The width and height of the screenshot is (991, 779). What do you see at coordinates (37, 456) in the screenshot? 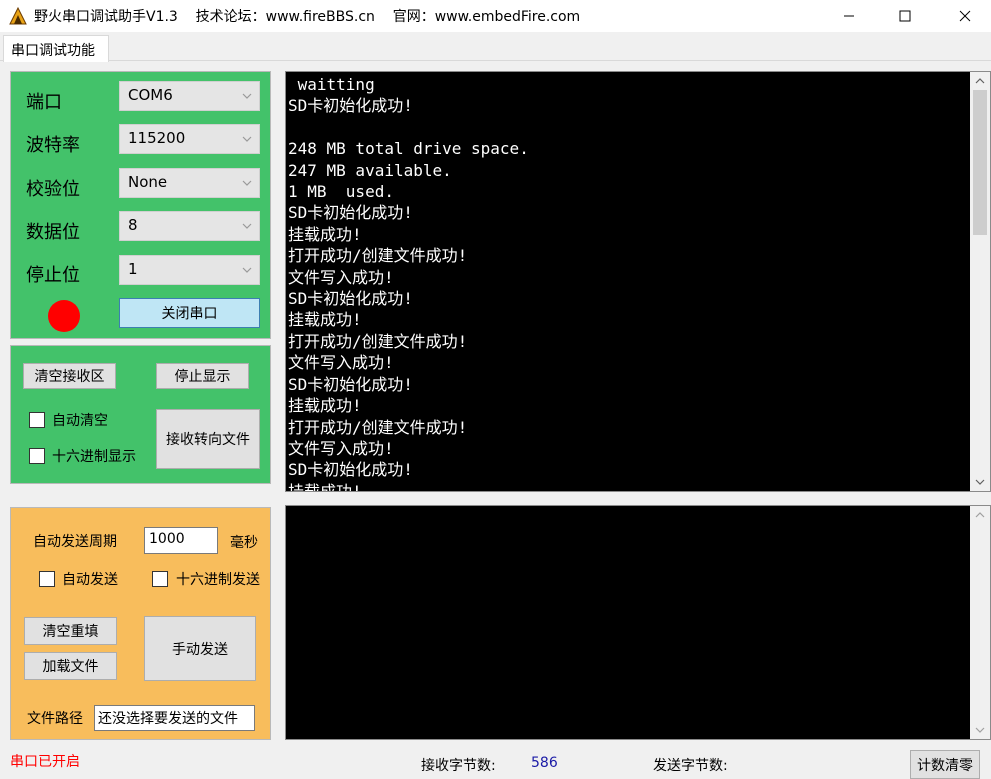
I see `hex-display-checkbox` at bounding box center [37, 456].